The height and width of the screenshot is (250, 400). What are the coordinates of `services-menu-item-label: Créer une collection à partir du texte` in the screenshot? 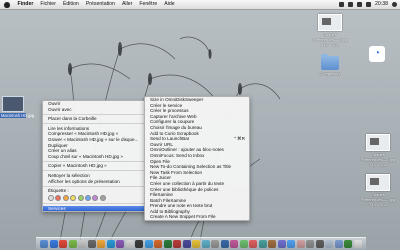 It's located at (187, 183).